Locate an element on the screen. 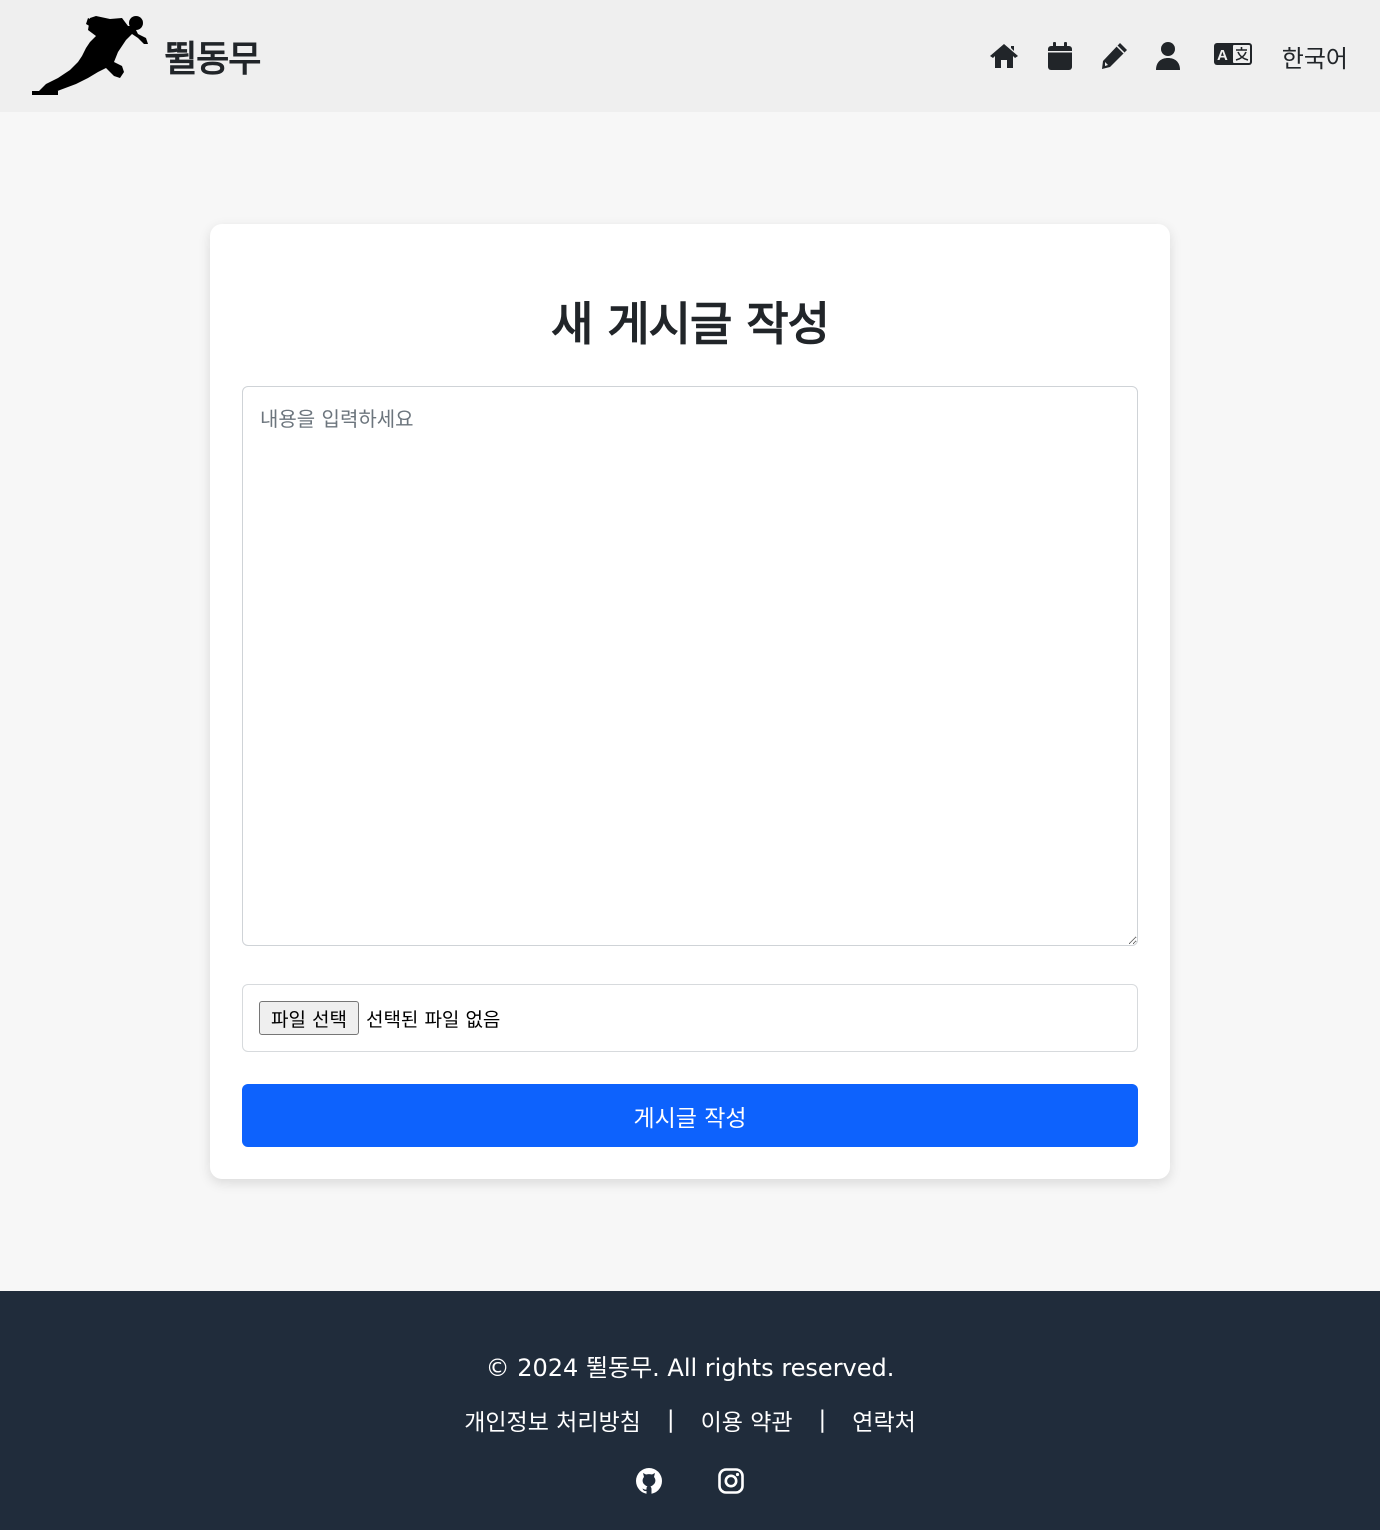 Image resolution: width=1380 pixels, height=1530 pixels. file-select-button: 파일 선택 is located at coordinates (309, 1018).